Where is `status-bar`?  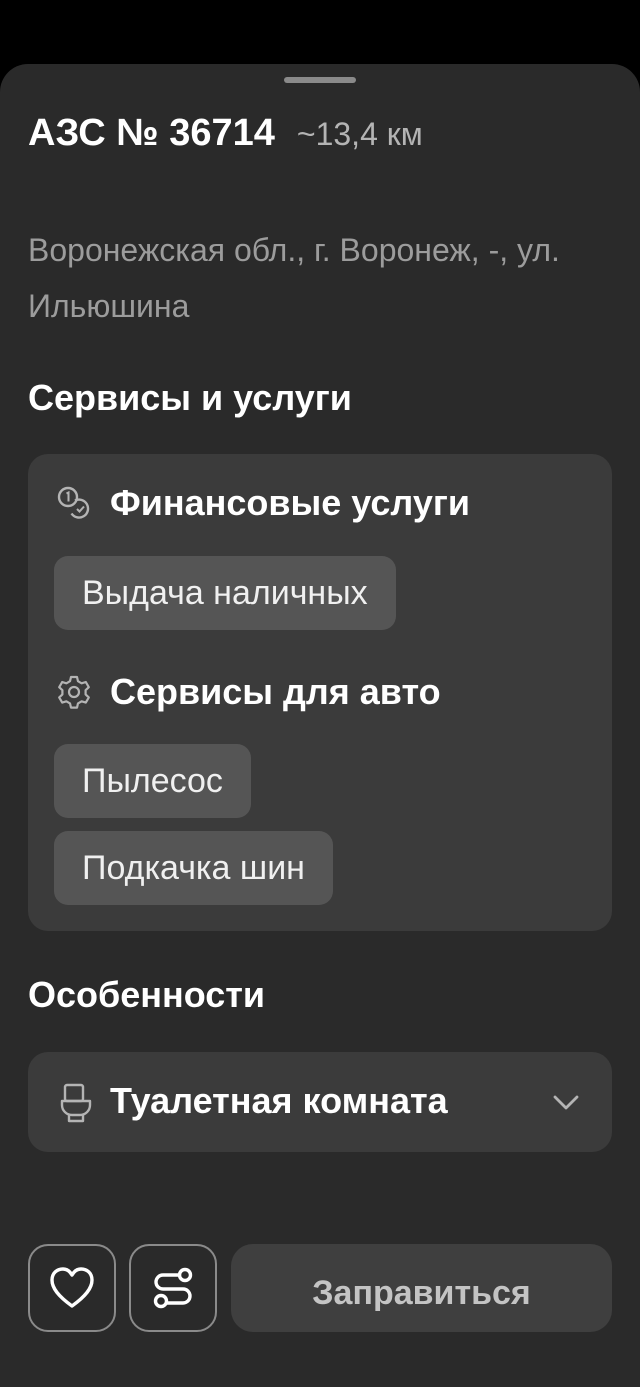 status-bar is located at coordinates (320, 32).